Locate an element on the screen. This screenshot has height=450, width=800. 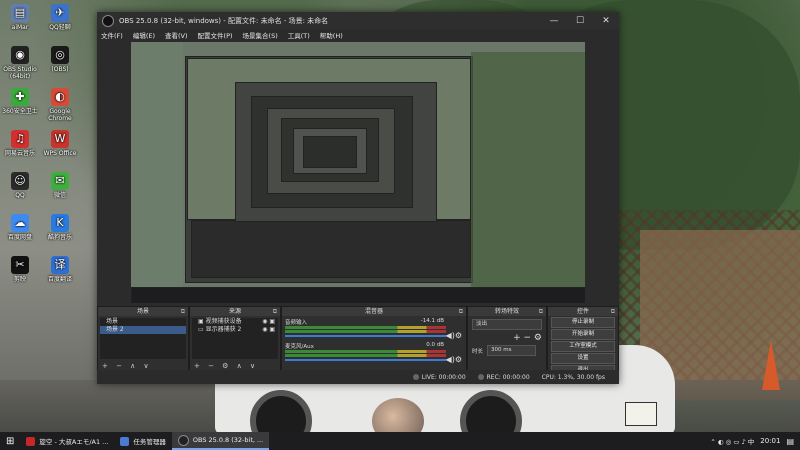
obs-icon is located at coordinates (183, 440).